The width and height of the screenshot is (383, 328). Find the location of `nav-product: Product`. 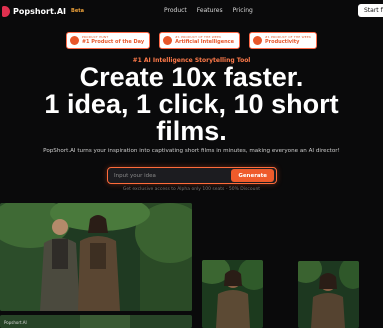

nav-product: Product is located at coordinates (175, 10).